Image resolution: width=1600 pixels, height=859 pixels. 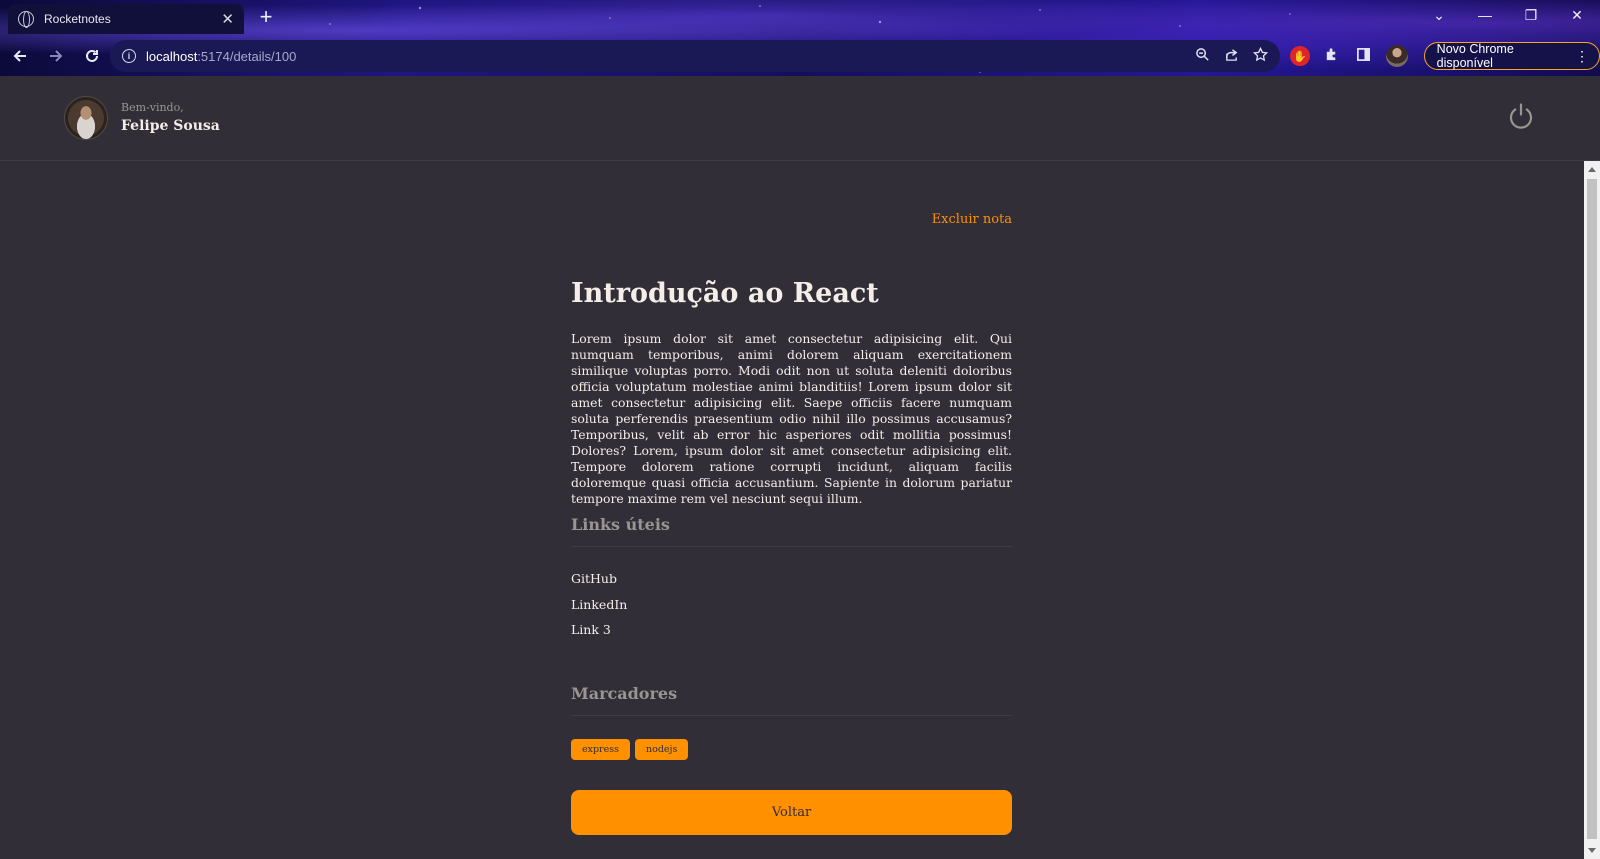 I want to click on note-title: Introdução ao React, so click(x=725, y=293).